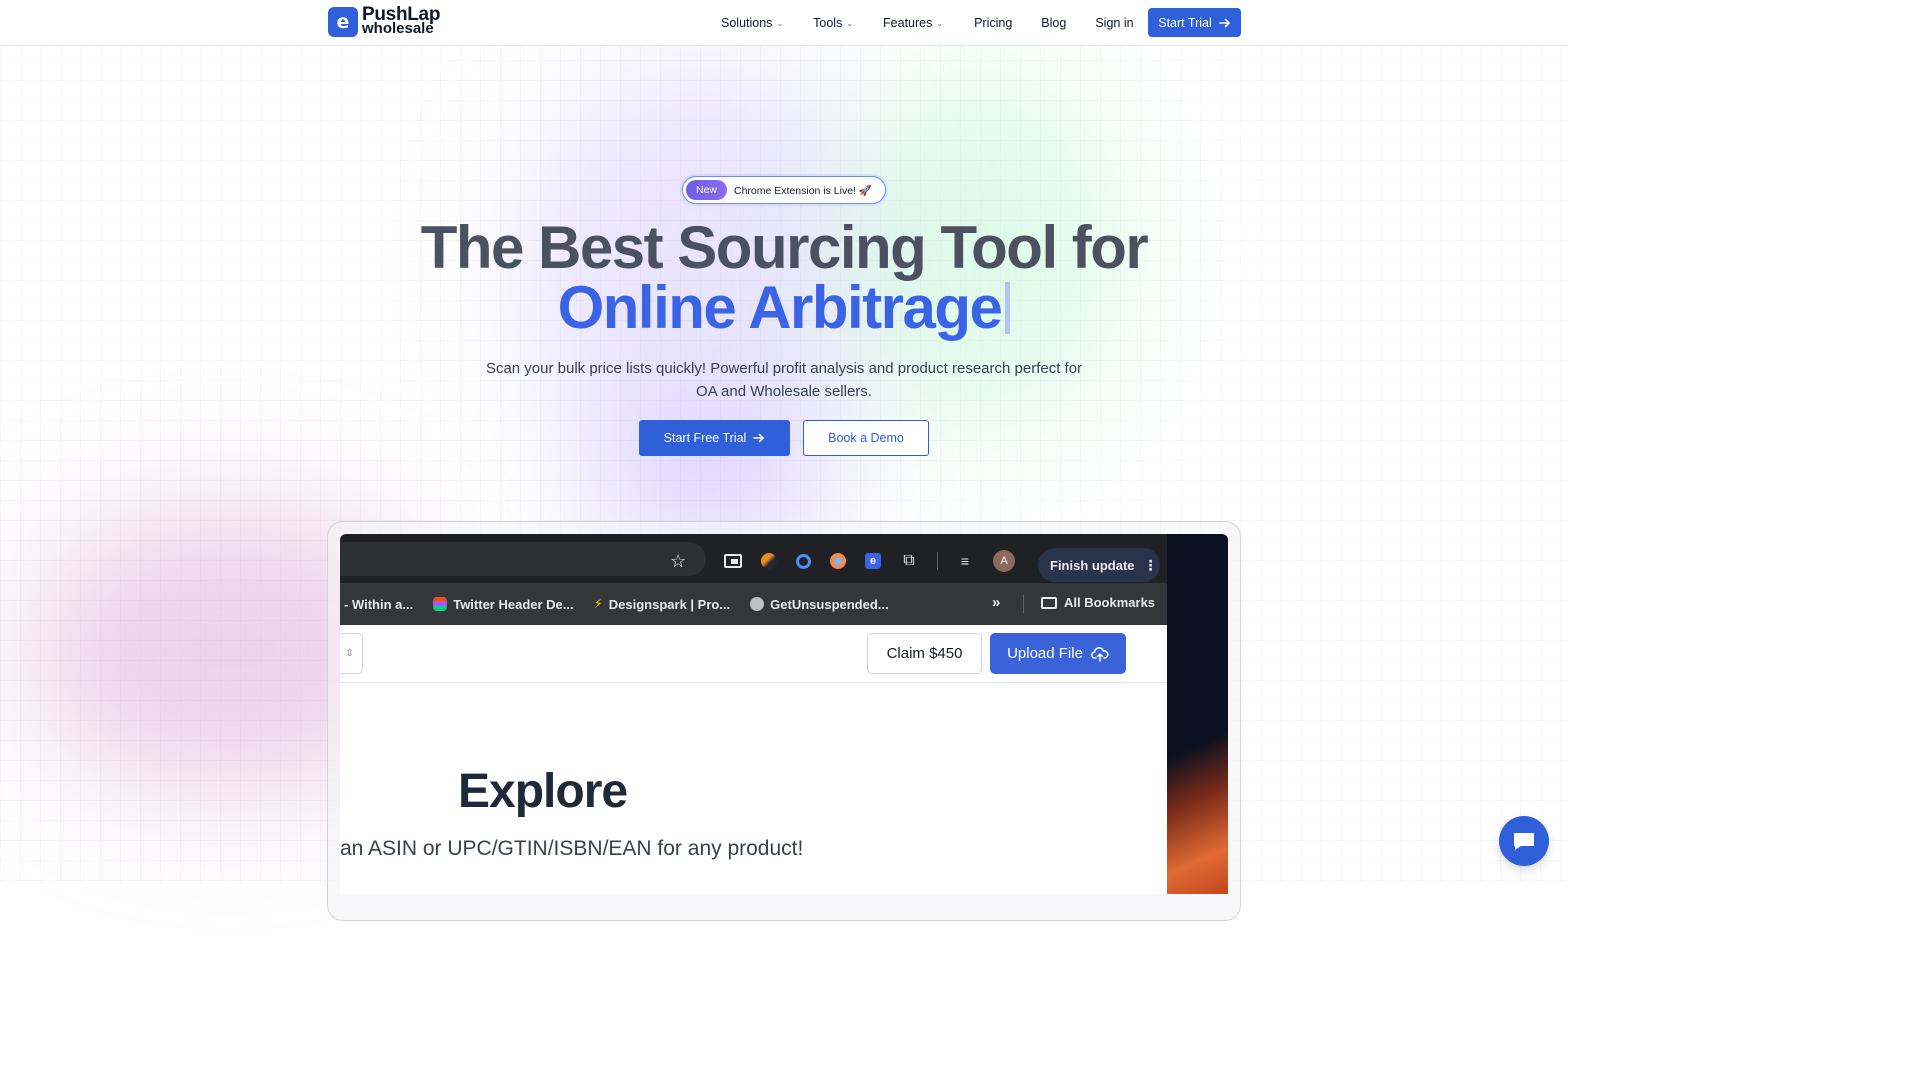  I want to click on book-demo-label: Book a Demo, so click(866, 438).